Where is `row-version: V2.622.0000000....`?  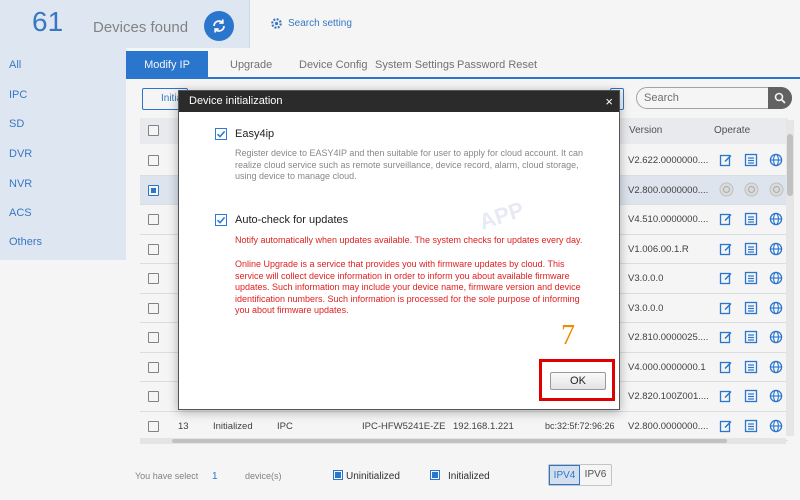 row-version: V2.622.0000000.... is located at coordinates (668, 160).